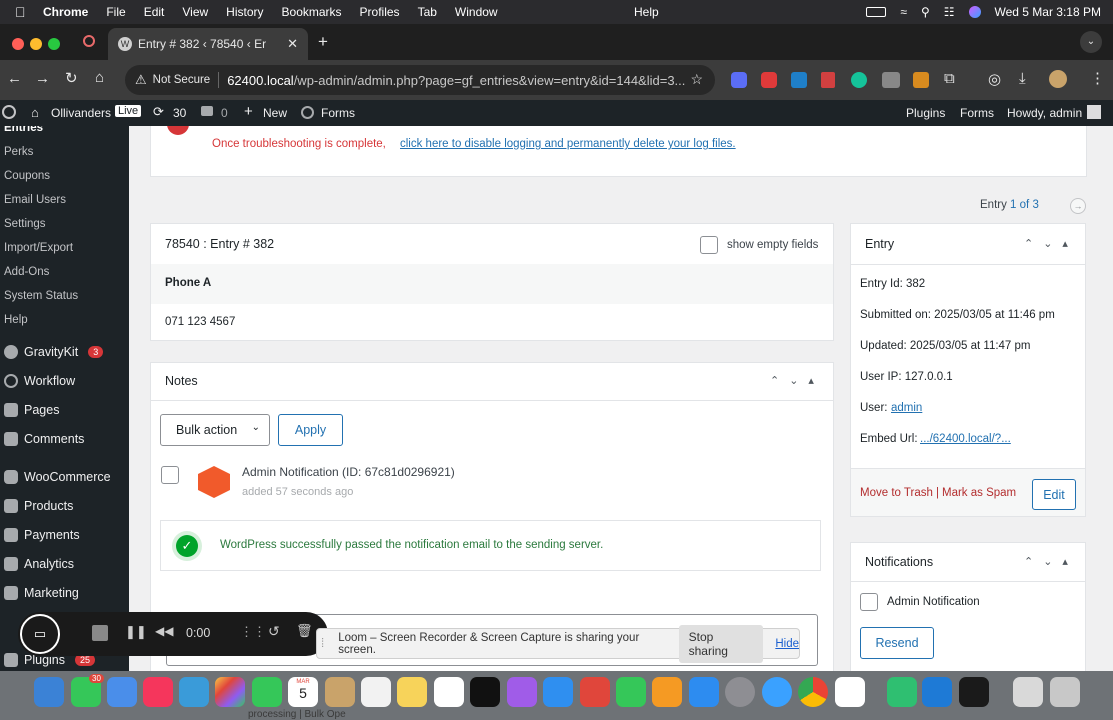 This screenshot has height=720, width=1113. Describe the element at coordinates (485, 692) in the screenshot. I see `apple-tv-icon` at that location.